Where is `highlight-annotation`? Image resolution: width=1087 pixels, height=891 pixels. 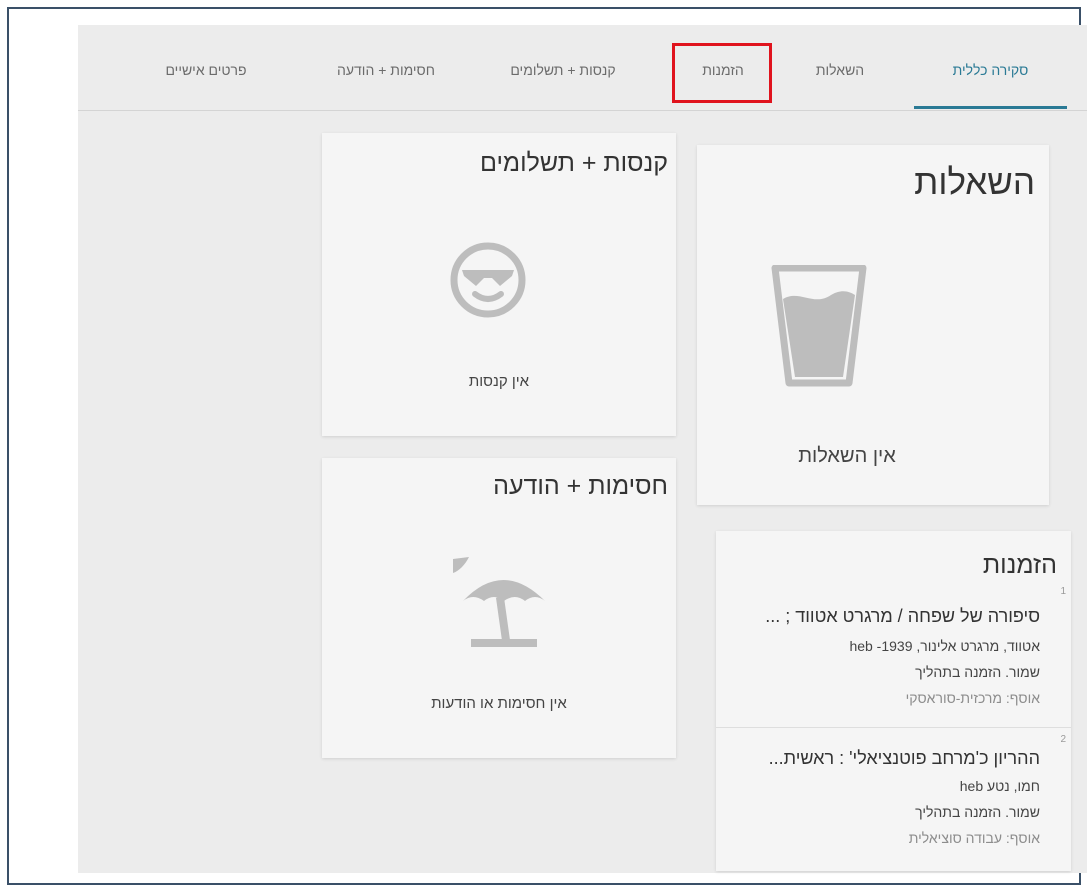 highlight-annotation is located at coordinates (722, 73).